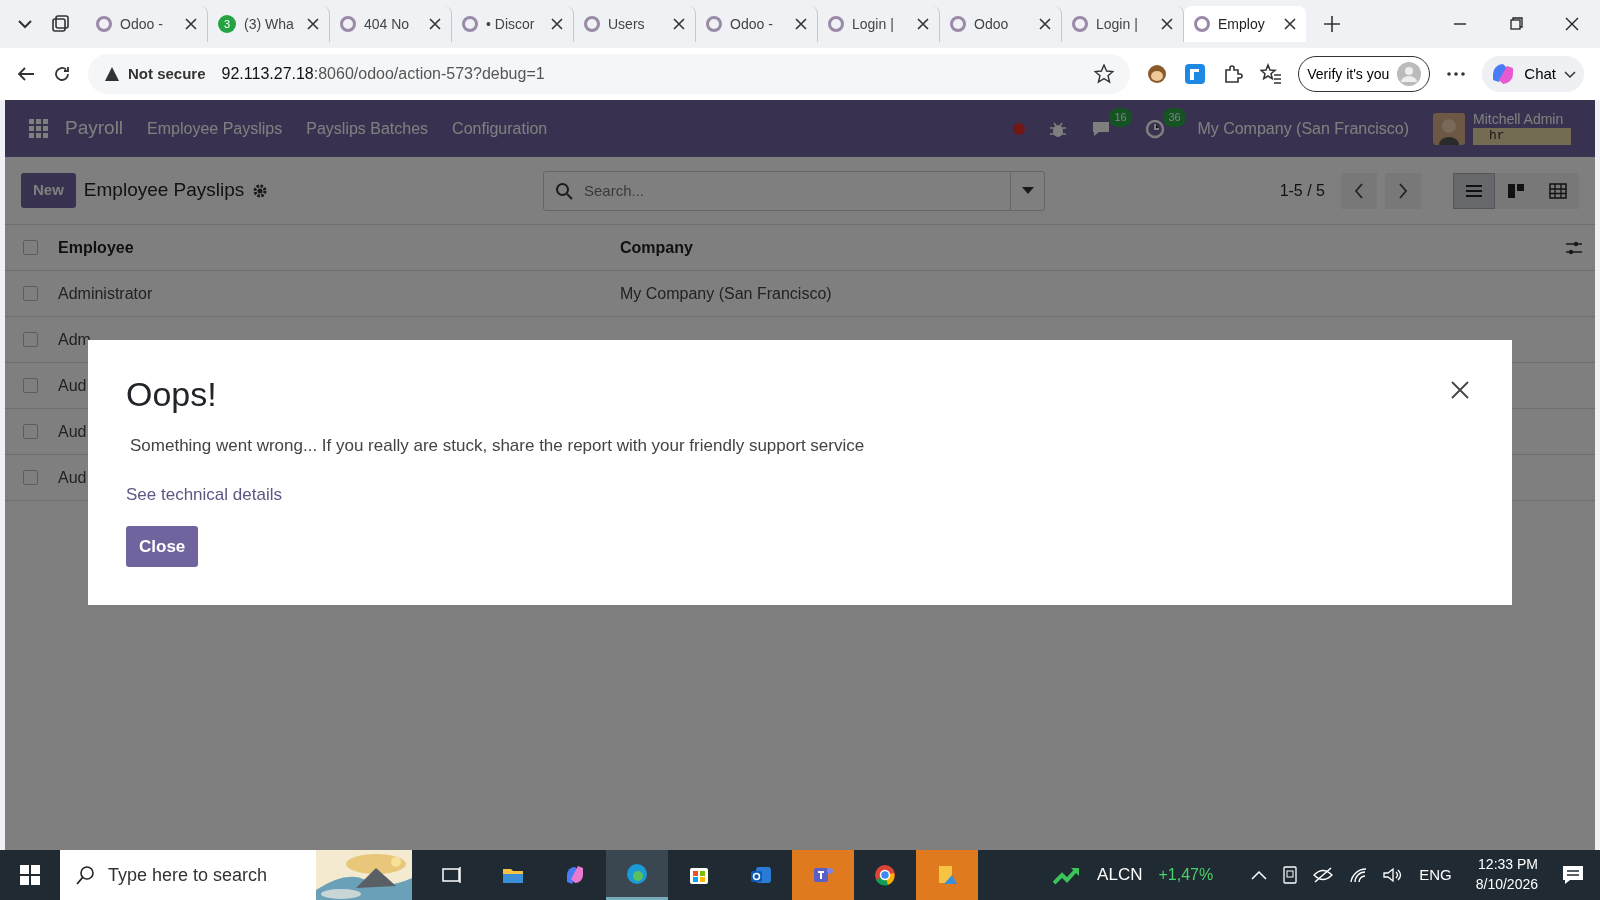 The image size is (1600, 900). Describe the element at coordinates (1573, 875) in the screenshot. I see `notification-icon` at that location.